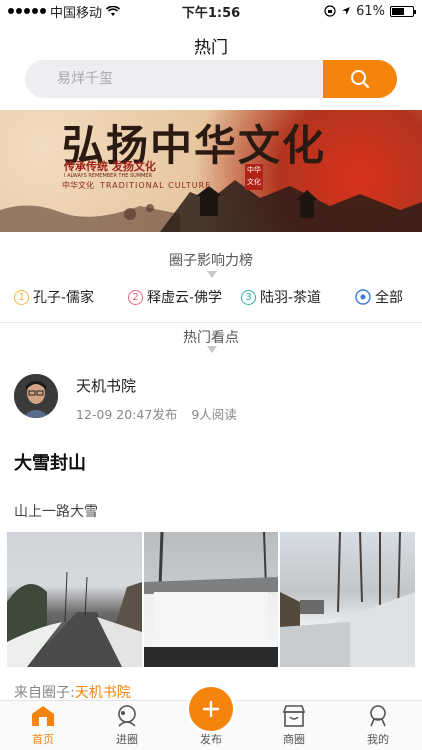 This screenshot has height=750, width=422. I want to click on eye-icon, so click(363, 297).